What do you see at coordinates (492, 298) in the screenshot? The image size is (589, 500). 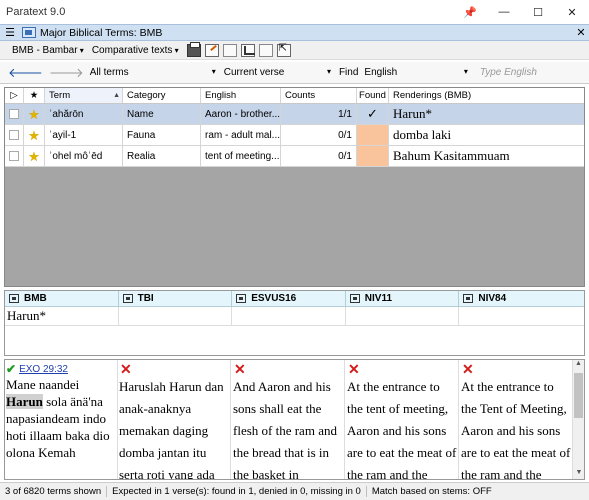 I see `column-label: NIV84` at bounding box center [492, 298].